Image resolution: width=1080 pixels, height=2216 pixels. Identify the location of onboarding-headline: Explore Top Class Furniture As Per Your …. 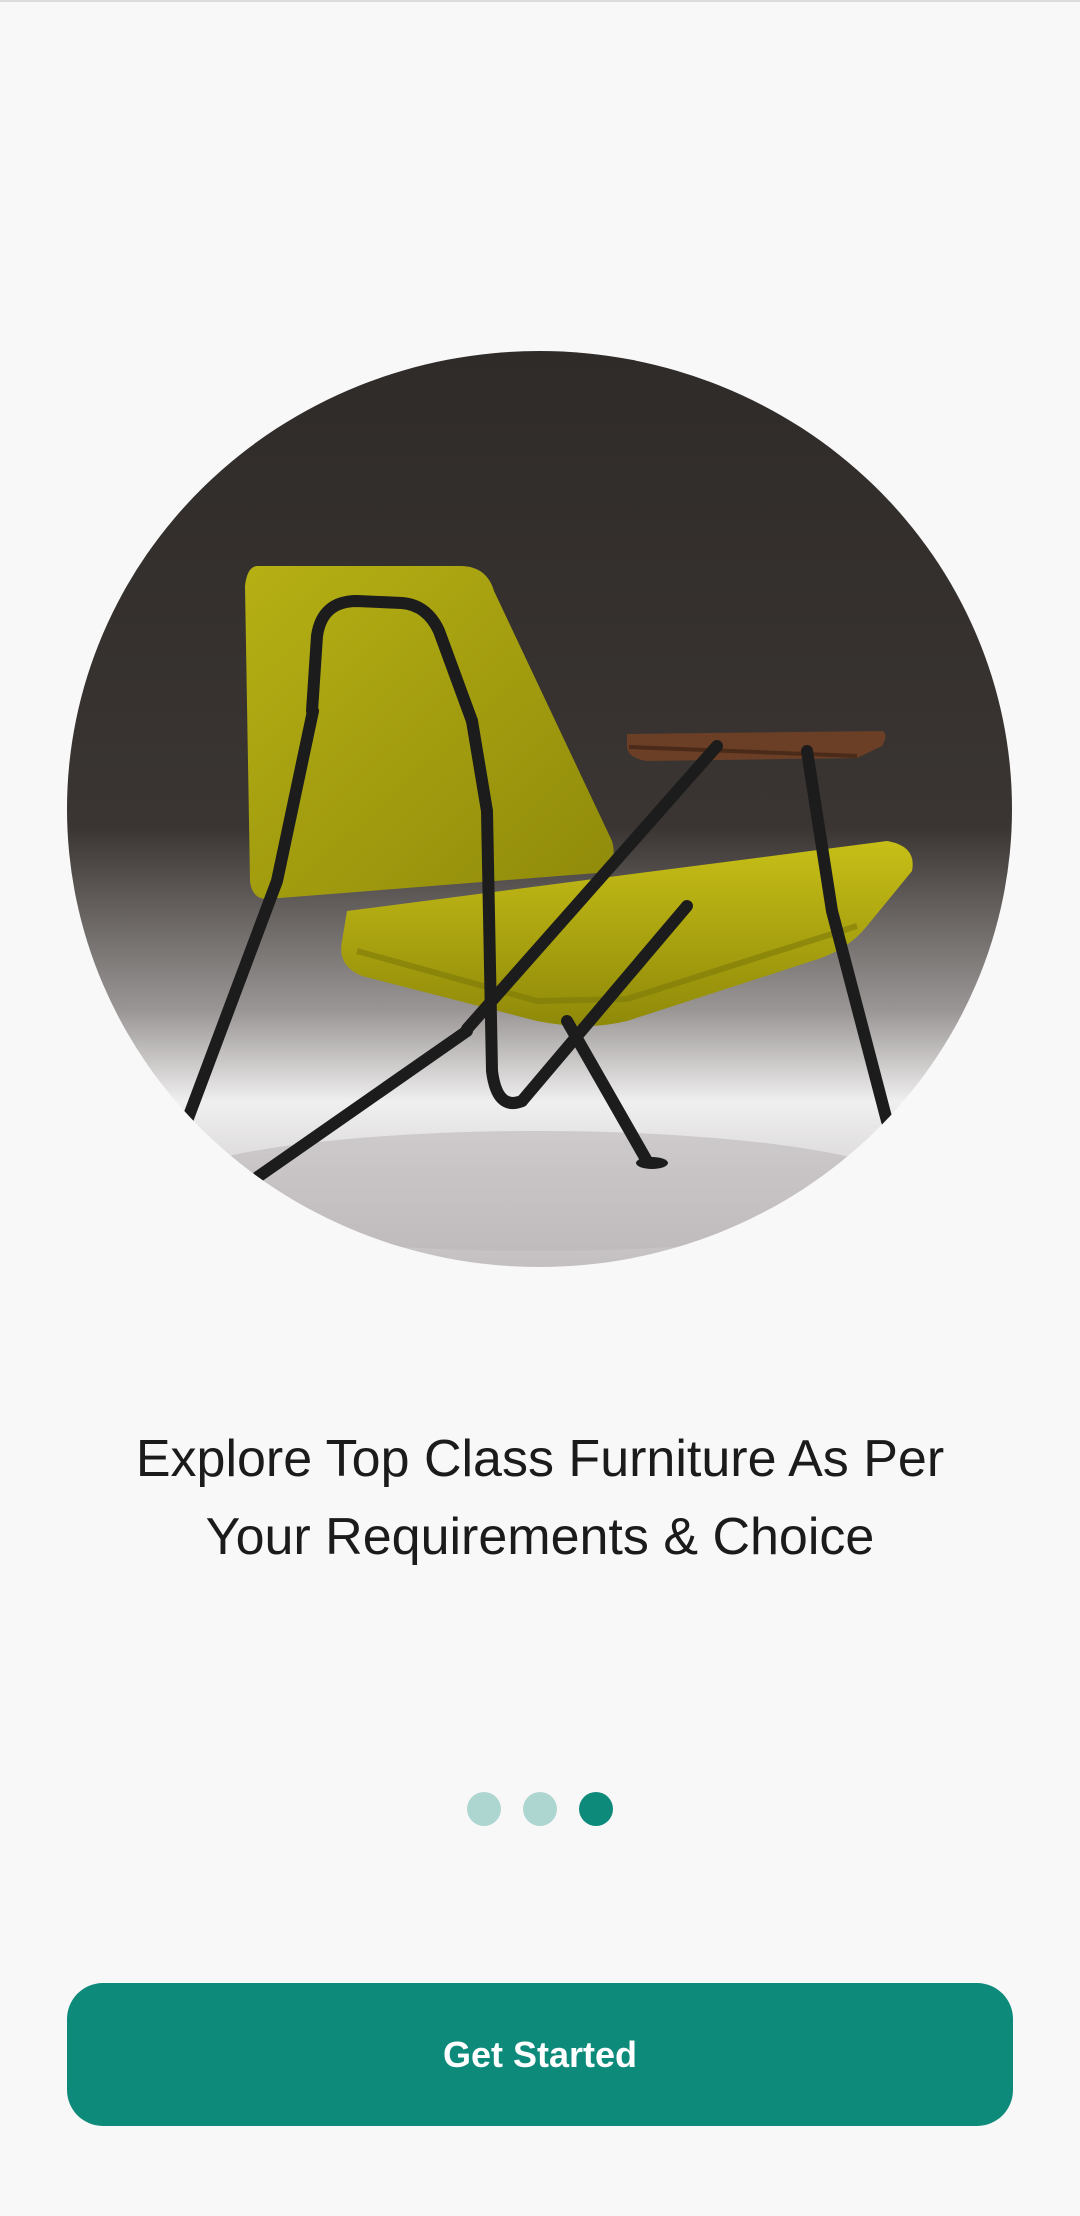
(540, 1498).